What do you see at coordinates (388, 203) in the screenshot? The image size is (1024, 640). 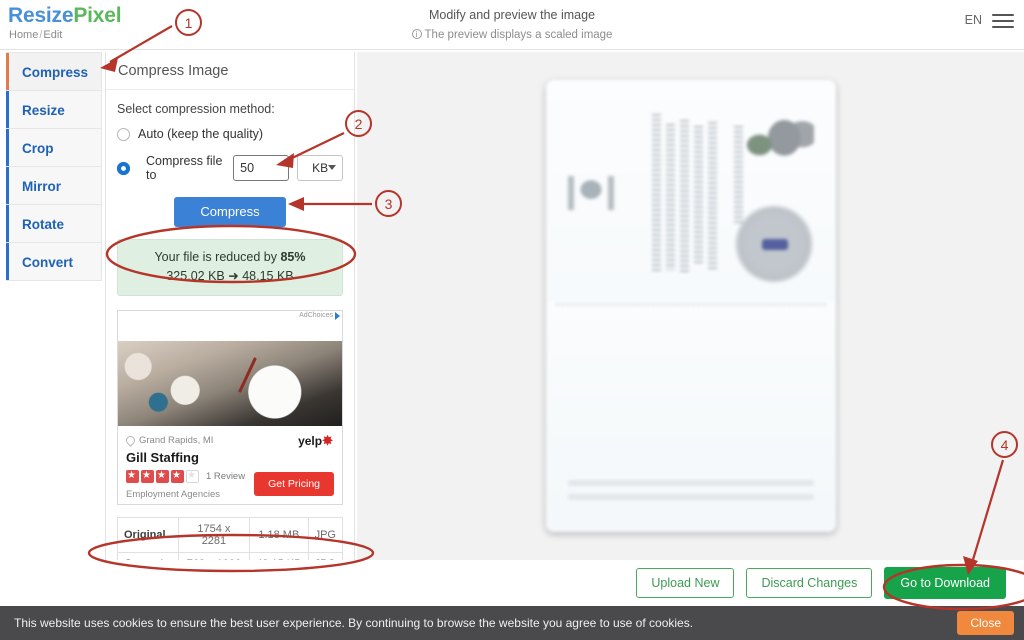 I see `callout-3: 3` at bounding box center [388, 203].